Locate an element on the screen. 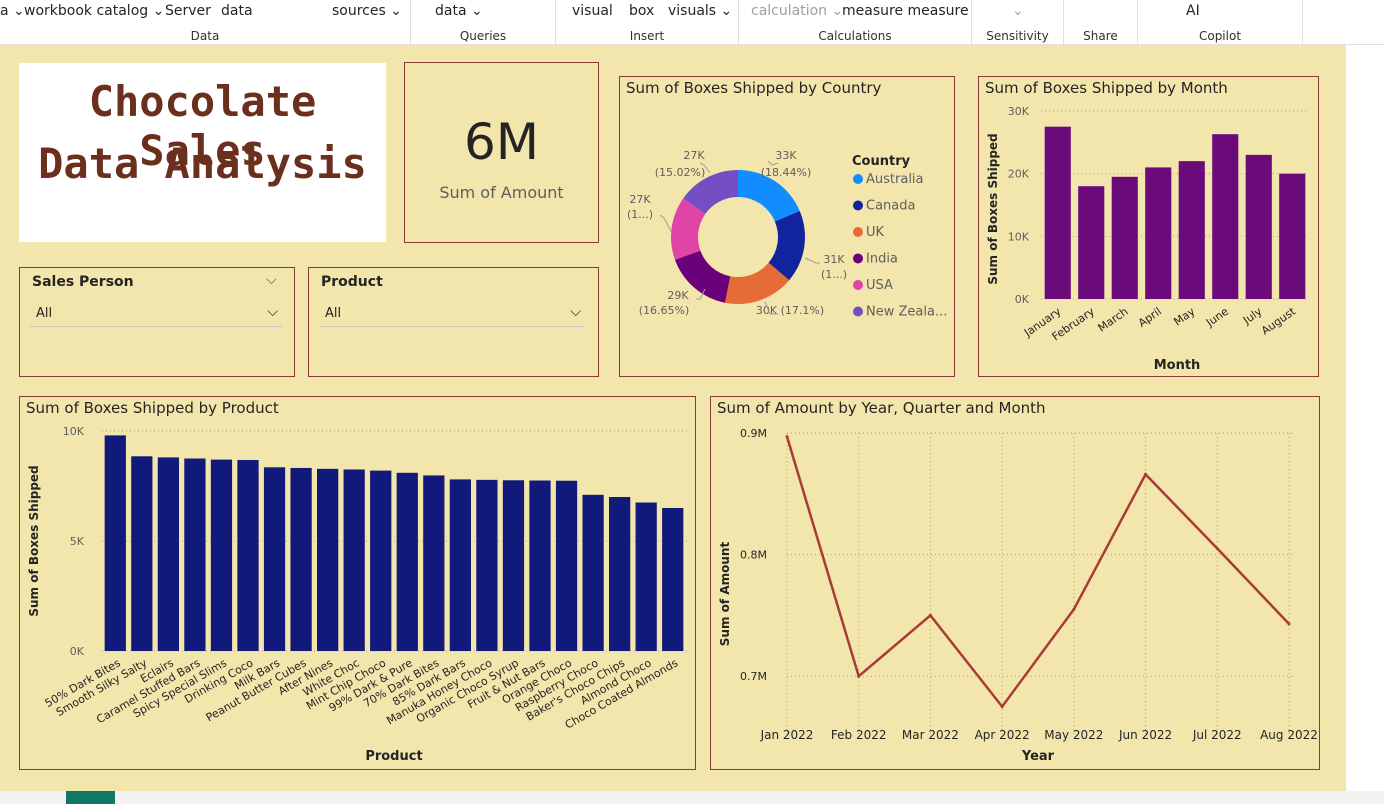  x-tick-label: Apr 2022 is located at coordinates (1002, 735).